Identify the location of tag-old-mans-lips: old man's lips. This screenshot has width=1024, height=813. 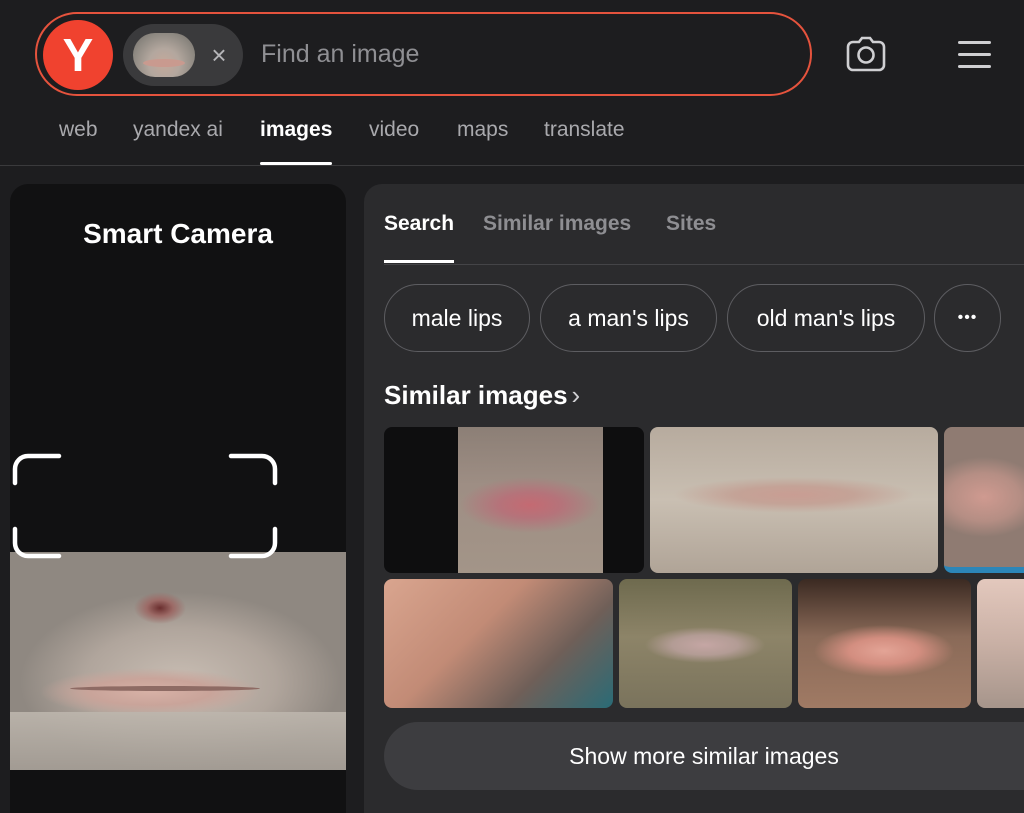
(826, 318).